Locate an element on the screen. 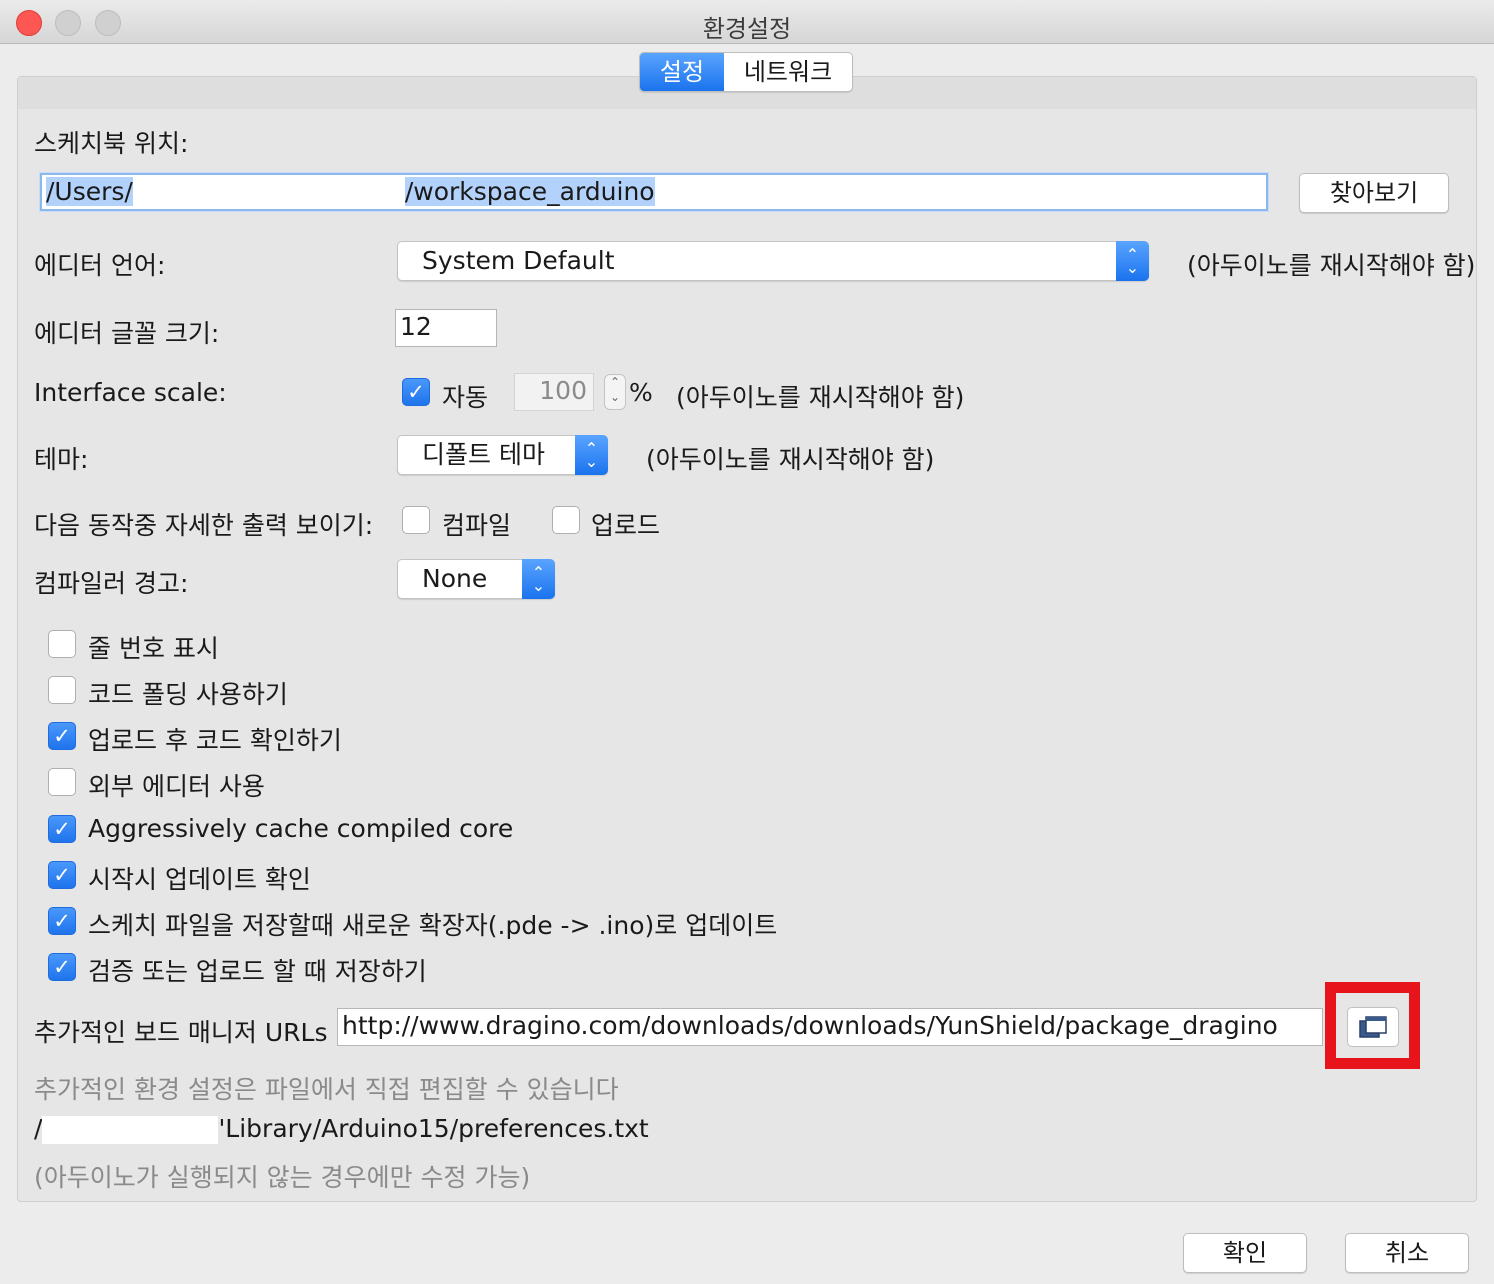 This screenshot has height=1284, width=1494. sketchbook-path-input: /Users/ /workspace_arduino is located at coordinates (654, 192).